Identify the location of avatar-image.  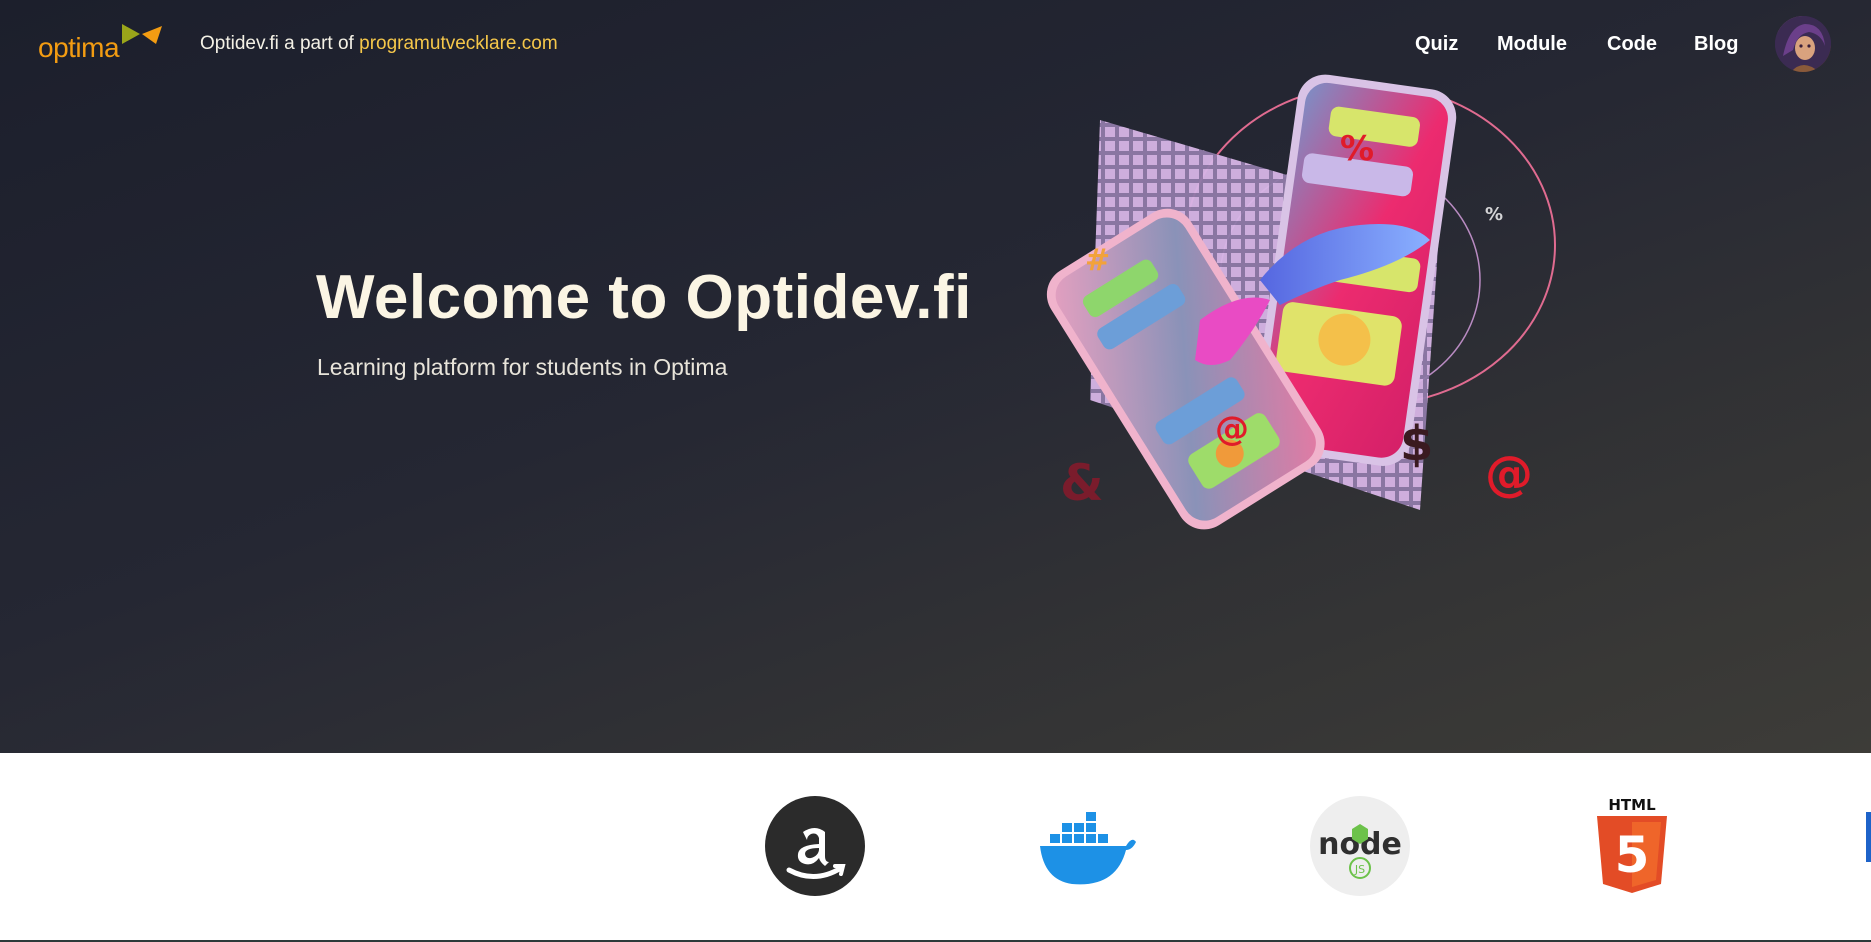
(1803, 44).